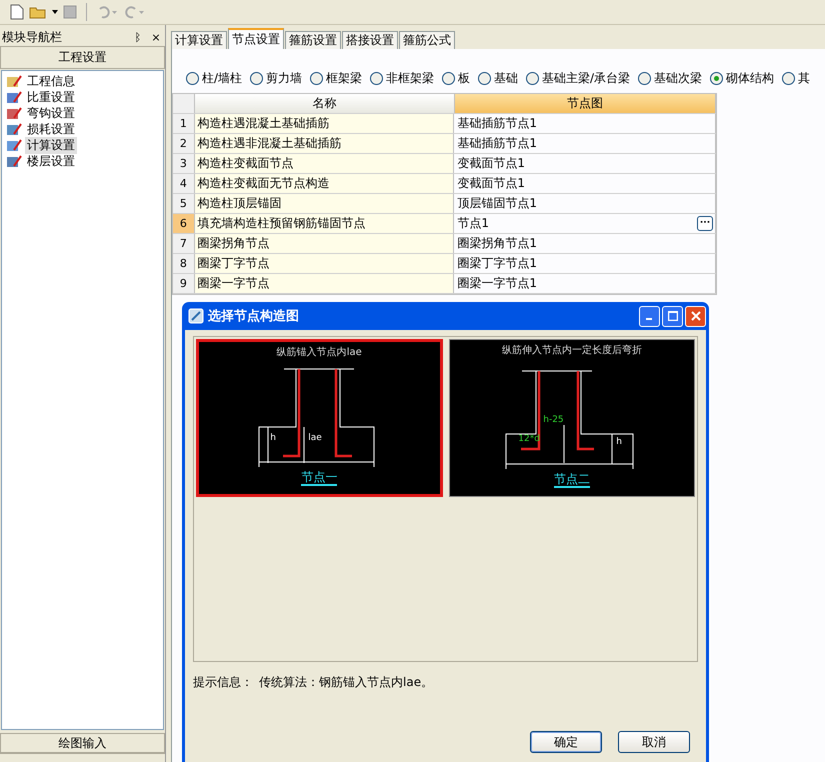 This screenshot has height=762, width=825. Describe the element at coordinates (184, 123) in the screenshot. I see `row-number: 1` at that location.